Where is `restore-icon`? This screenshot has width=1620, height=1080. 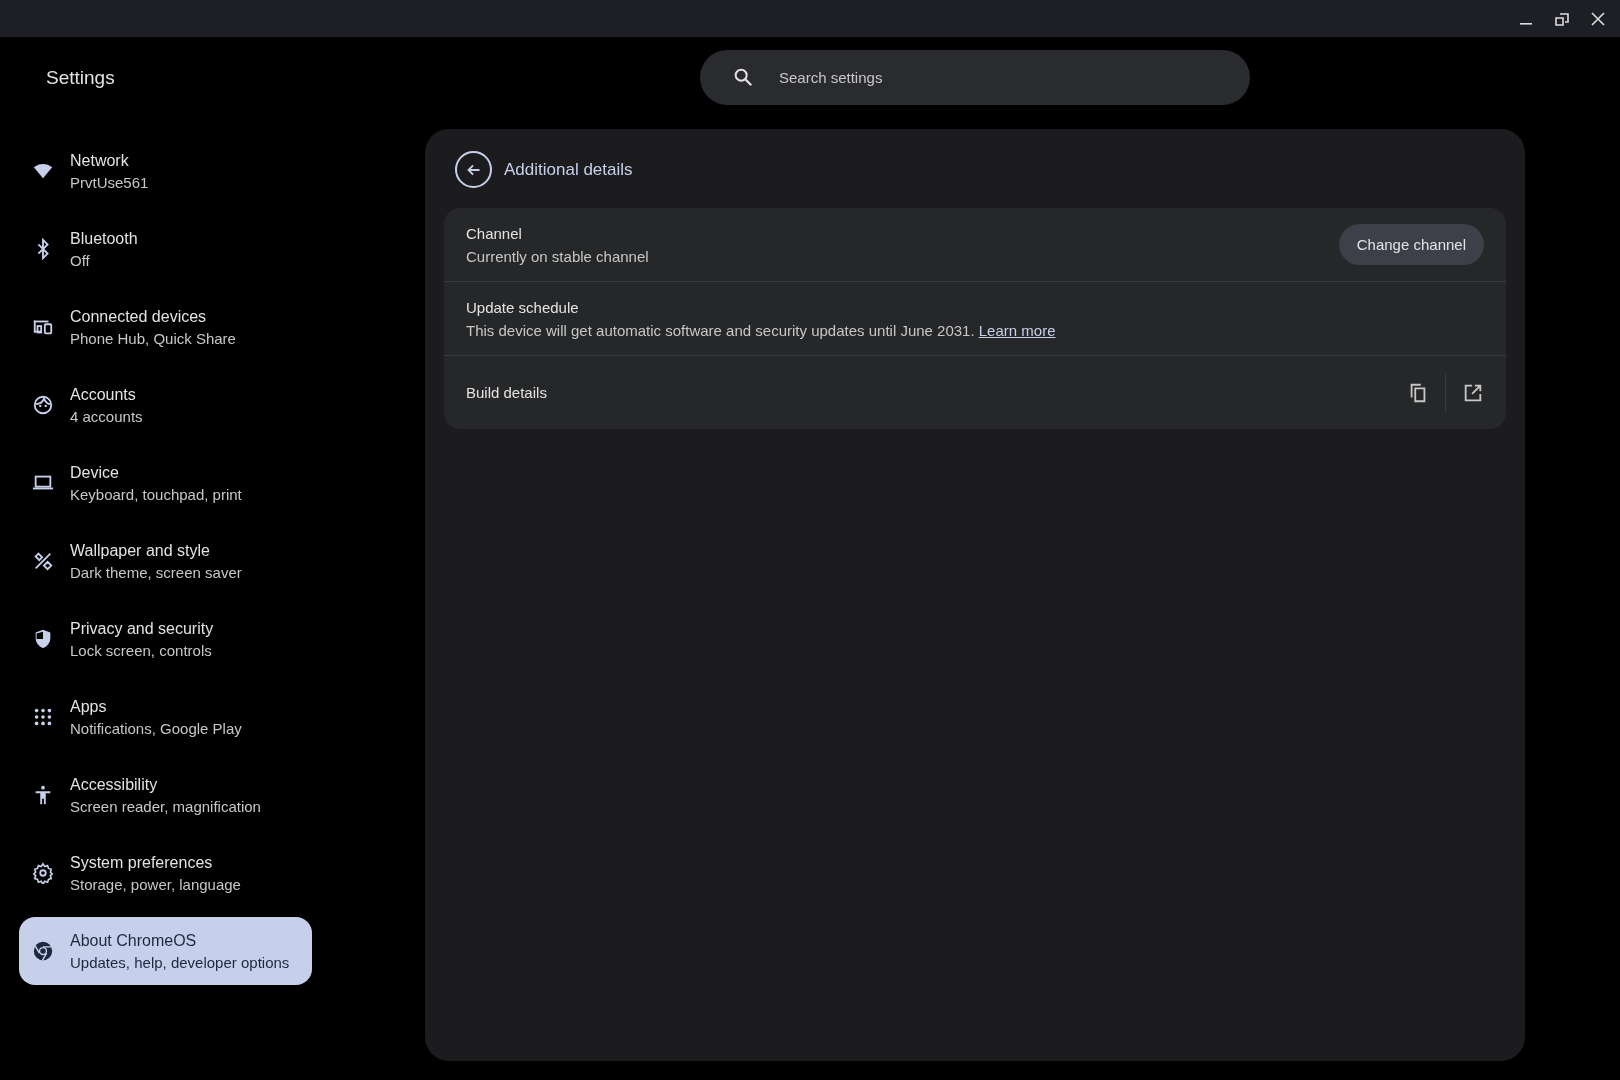
restore-icon is located at coordinates (1562, 18).